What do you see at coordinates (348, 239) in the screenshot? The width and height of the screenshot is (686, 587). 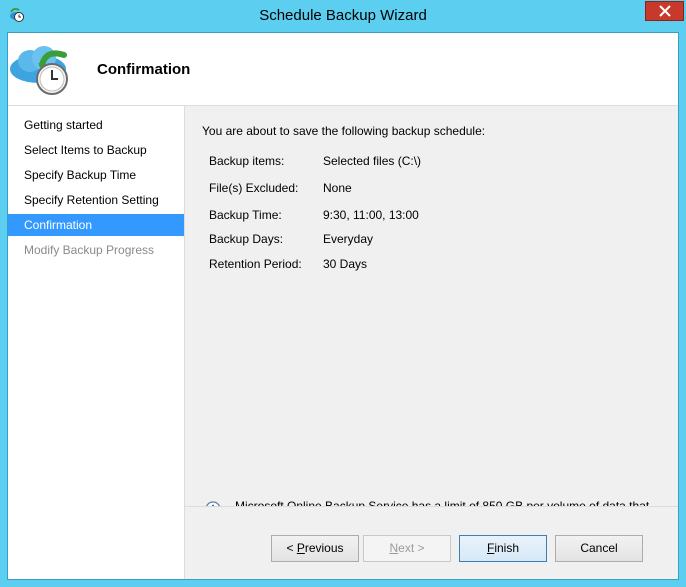 I see `backup-days-value: Everyday` at bounding box center [348, 239].